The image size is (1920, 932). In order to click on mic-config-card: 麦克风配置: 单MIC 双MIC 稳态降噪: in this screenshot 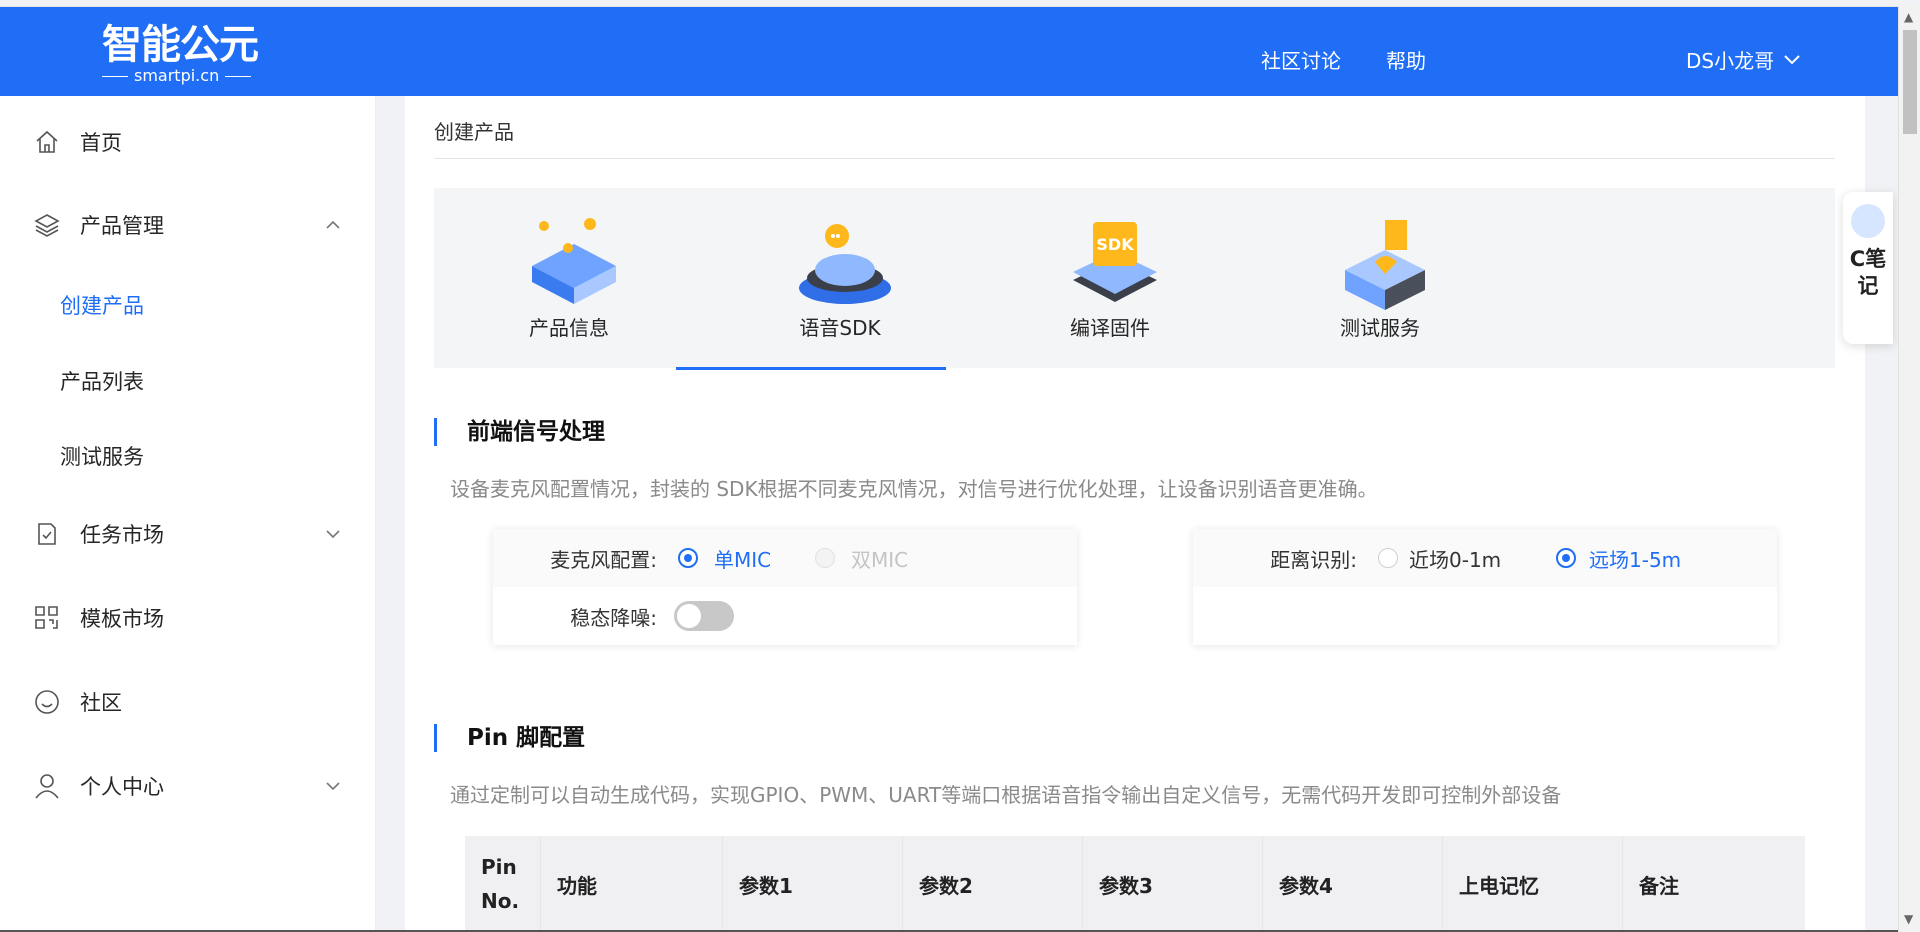, I will do `click(785, 587)`.